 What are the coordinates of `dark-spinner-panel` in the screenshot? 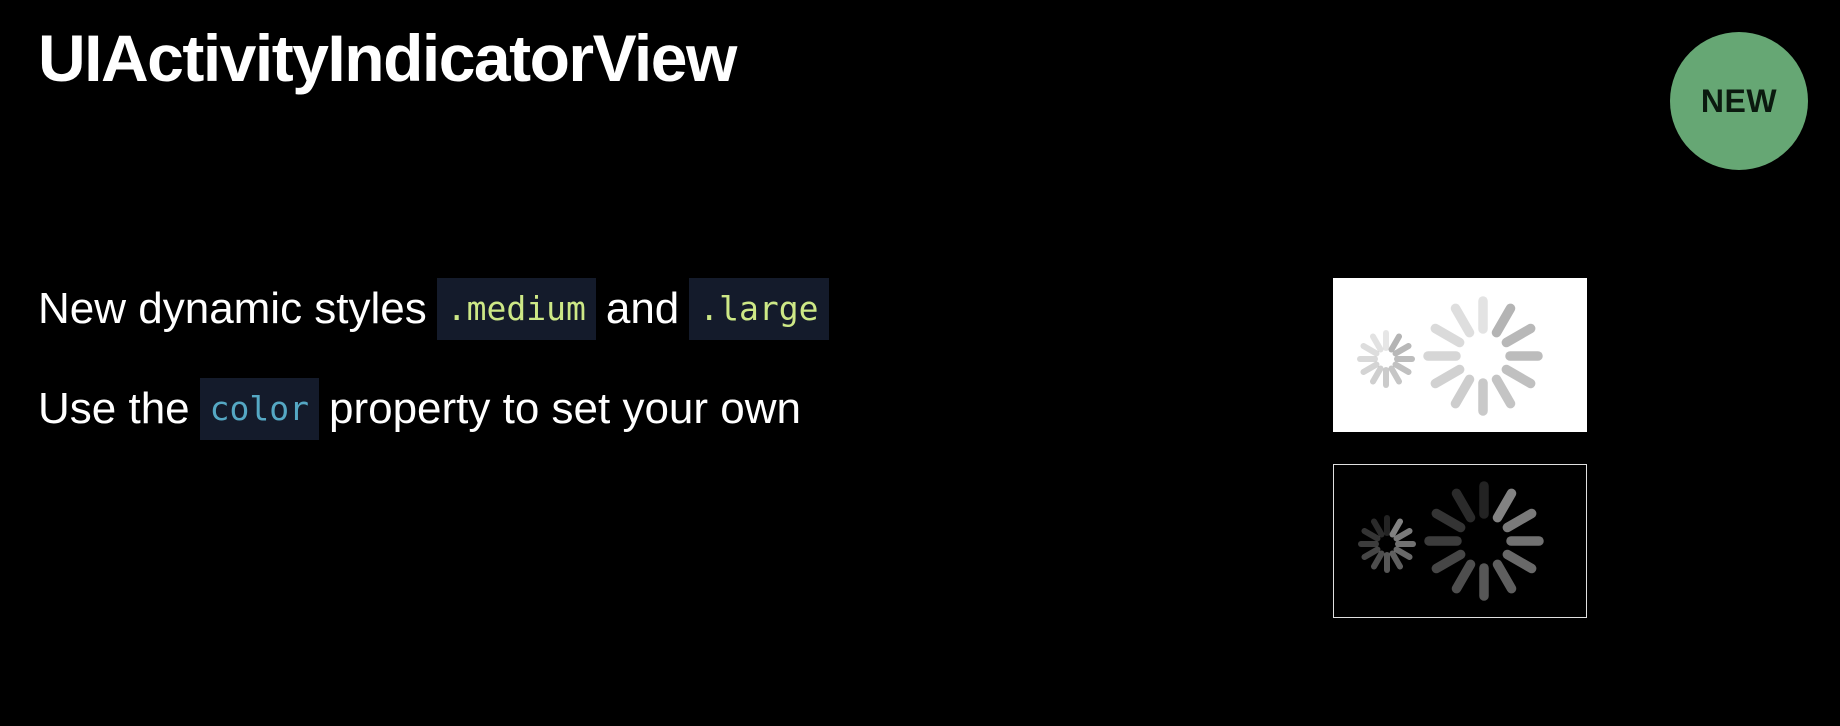 It's located at (1460, 541).